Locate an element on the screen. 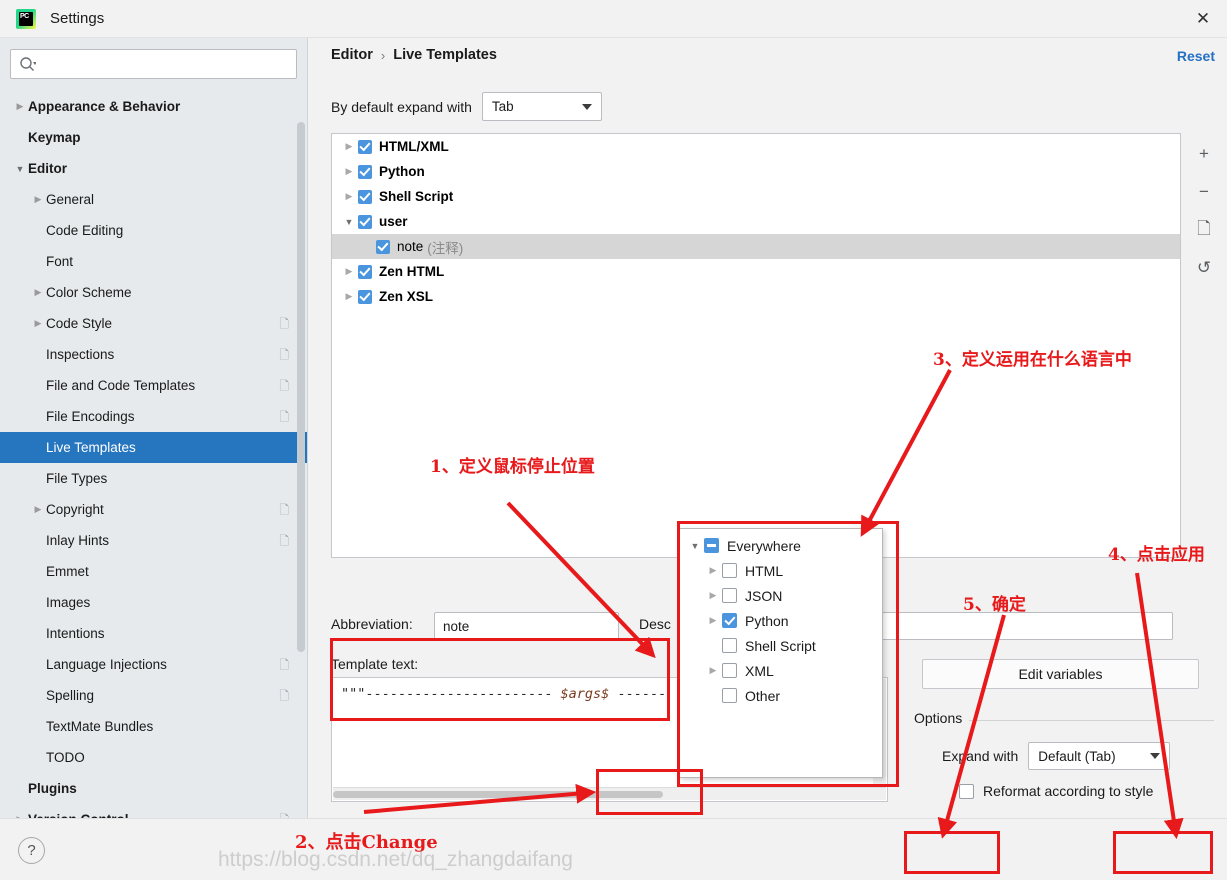 This screenshot has width=1227, height=880. expand-with-row: Expand with Default (Tab) is located at coordinates (1056, 756).